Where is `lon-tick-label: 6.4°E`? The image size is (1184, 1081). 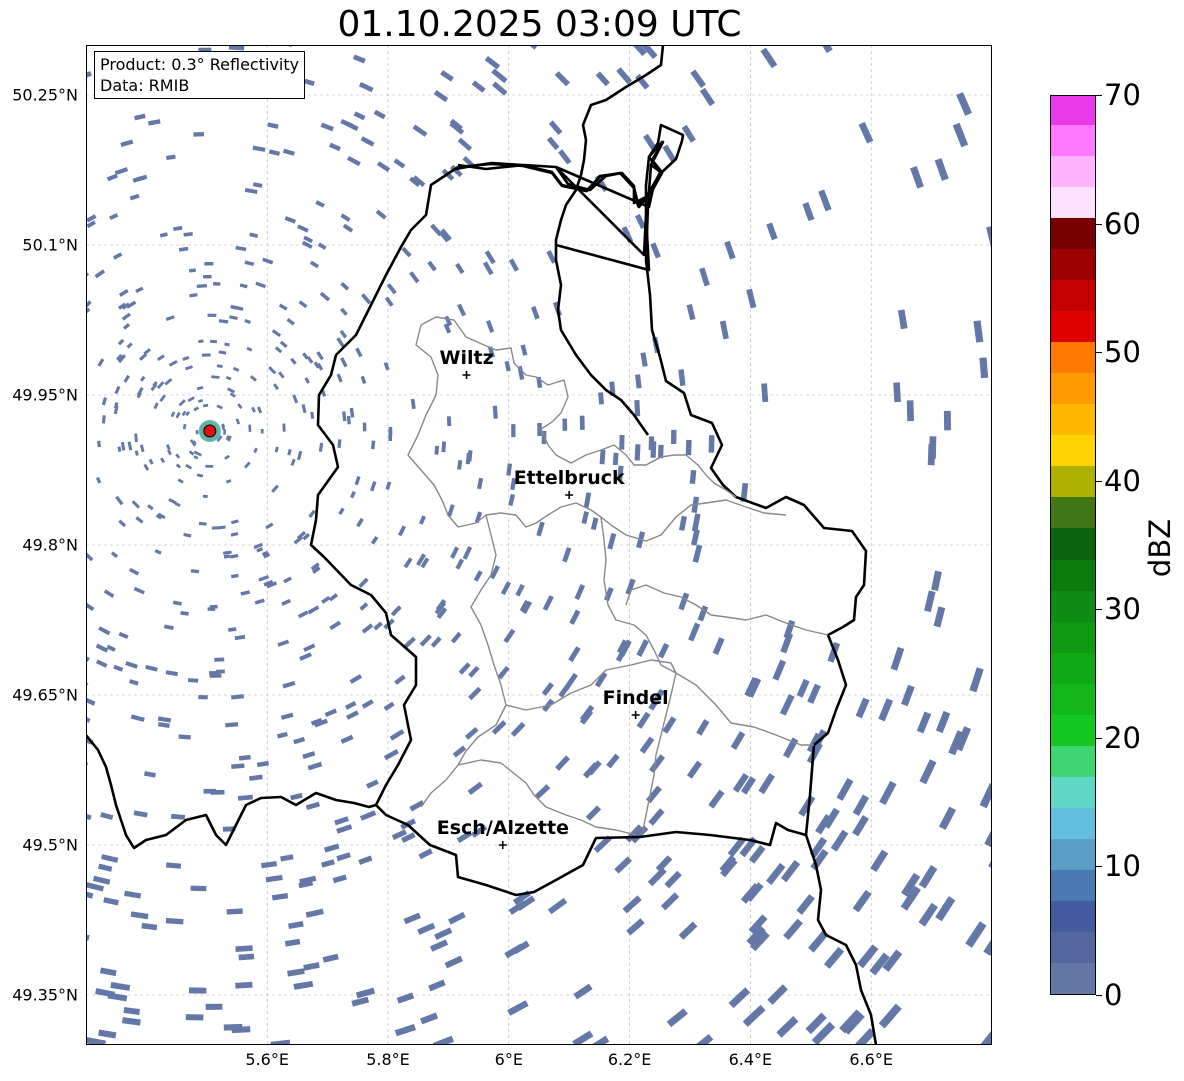
lon-tick-label: 6.4°E is located at coordinates (750, 1059).